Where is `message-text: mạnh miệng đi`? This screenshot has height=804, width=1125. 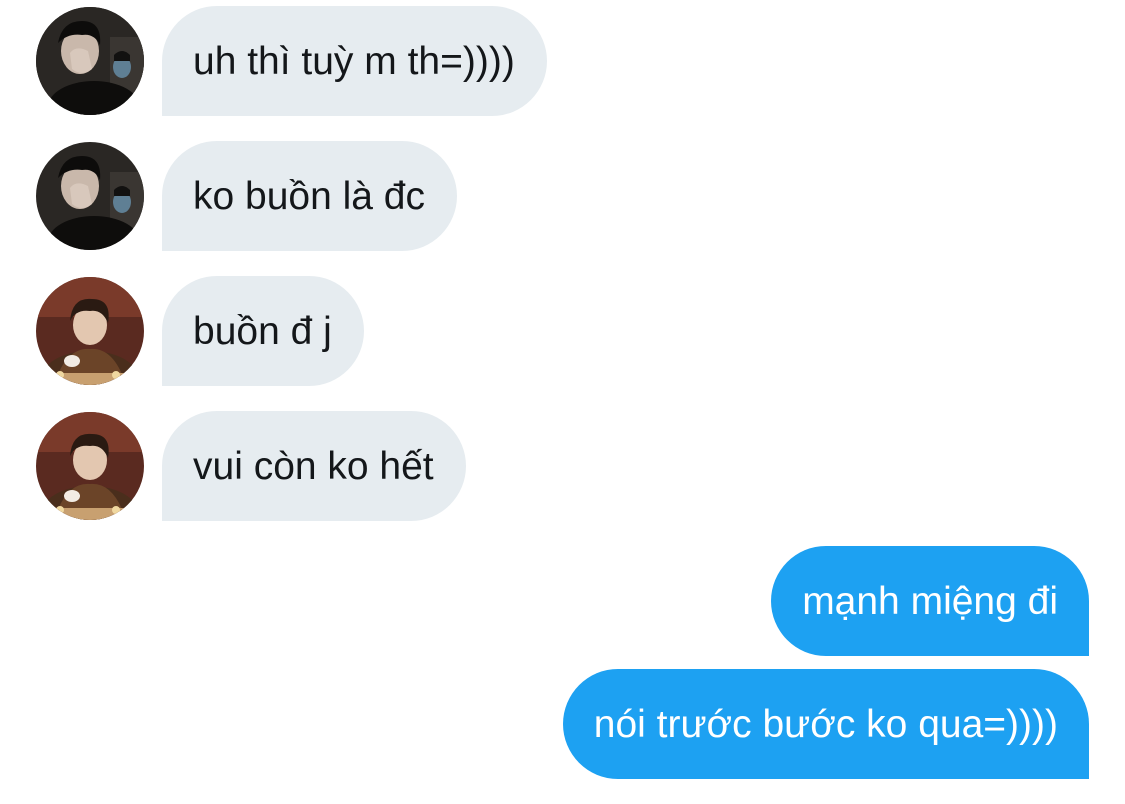 message-text: mạnh miệng đi is located at coordinates (930, 601).